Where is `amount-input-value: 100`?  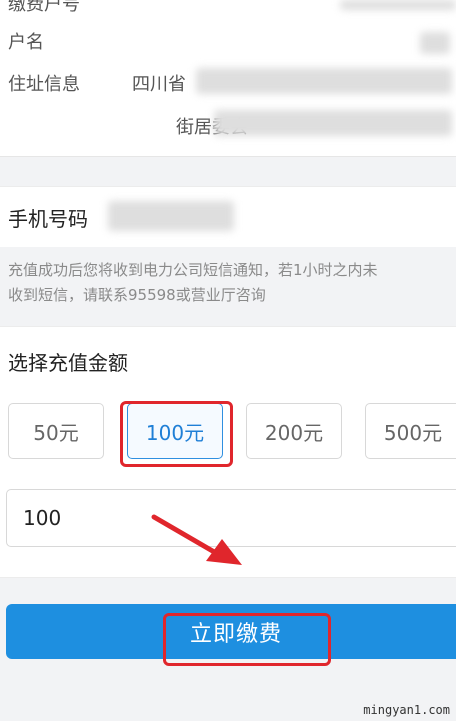
amount-input-value: 100 is located at coordinates (42, 518).